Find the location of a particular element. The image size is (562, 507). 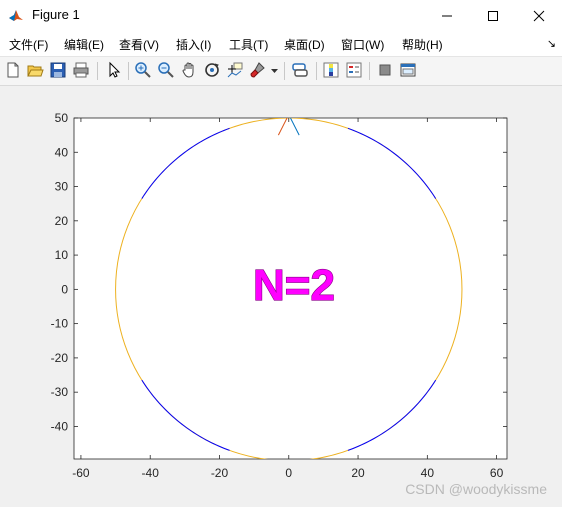

minimize-button is located at coordinates (447, 16).